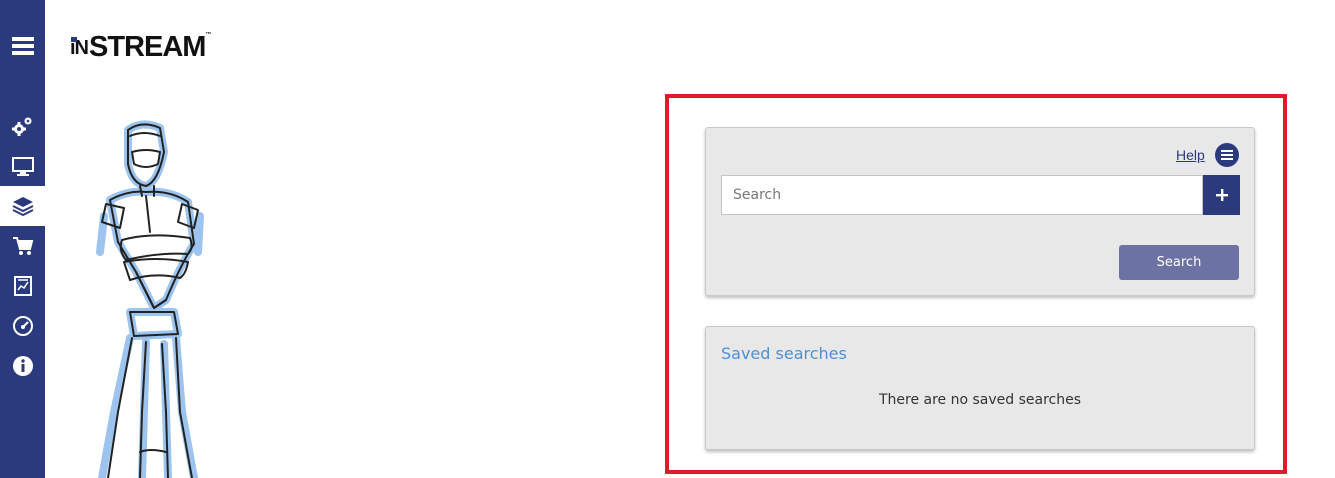 This screenshot has height=478, width=1335. What do you see at coordinates (1190, 155) in the screenshot?
I see `help-link: Help` at bounding box center [1190, 155].